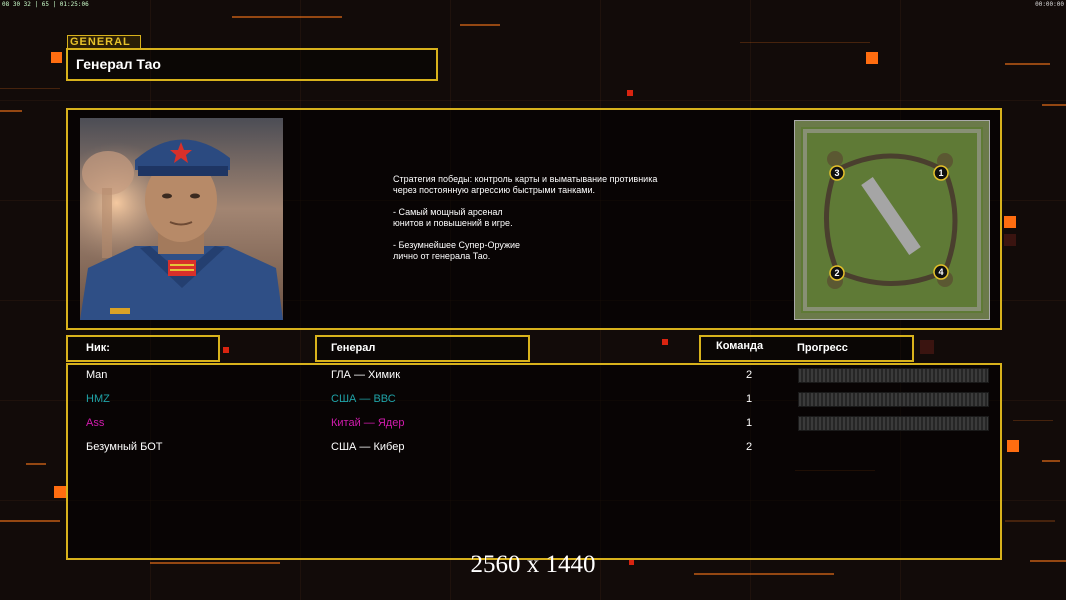  I want to click on general-name-box: Генерал Тао, so click(252, 64).